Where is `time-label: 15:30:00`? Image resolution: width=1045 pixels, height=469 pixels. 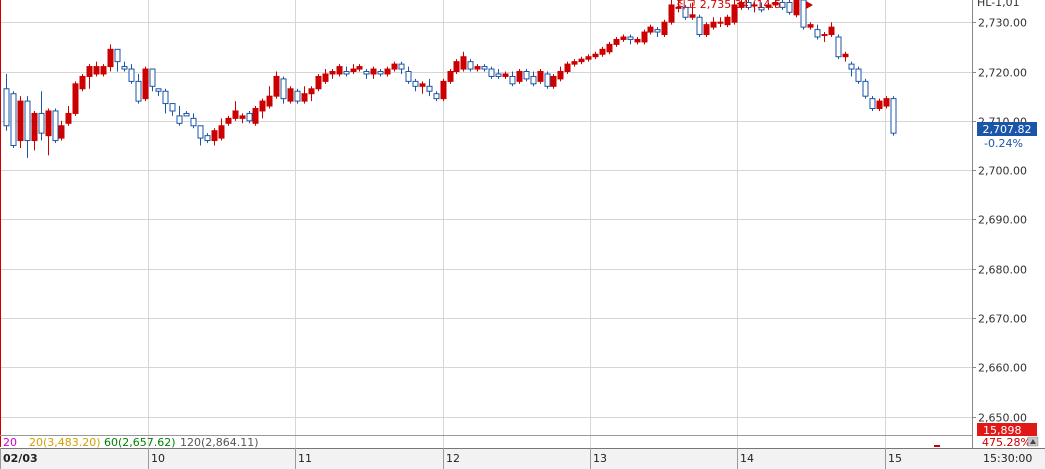
time-label: 15:30:00 is located at coordinates (1007, 458).